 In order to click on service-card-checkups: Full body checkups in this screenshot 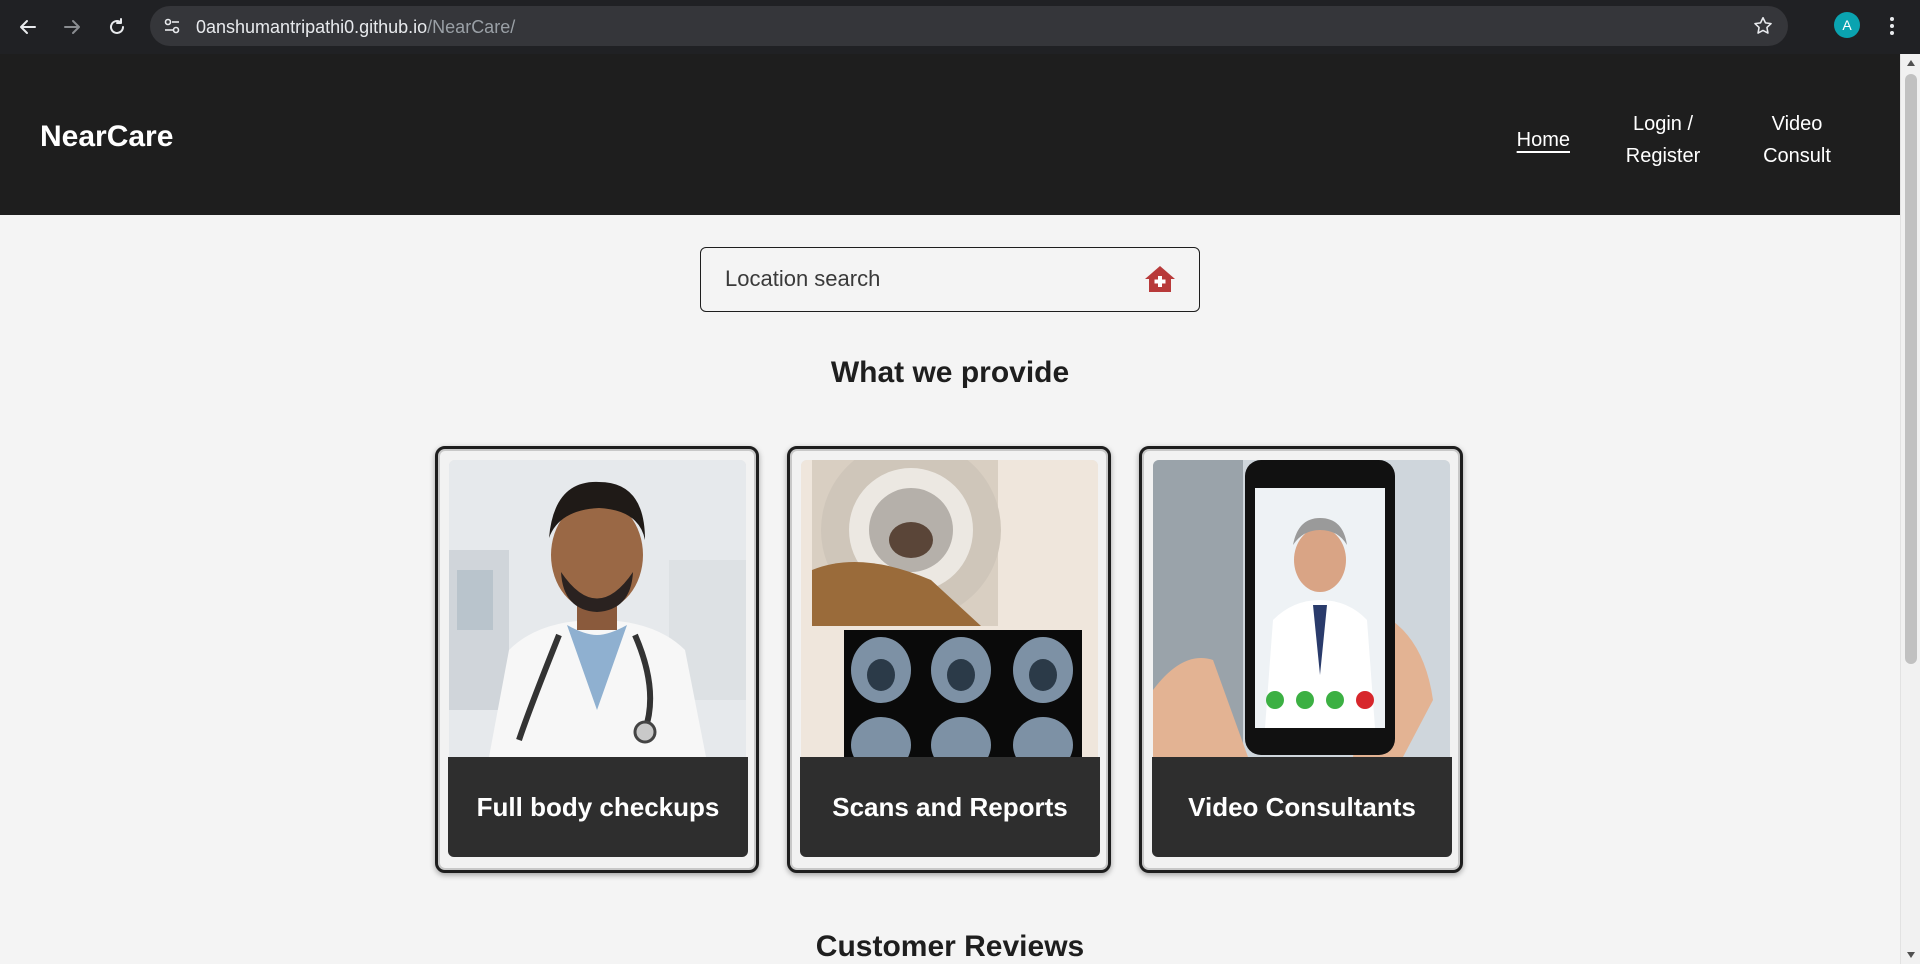, I will do `click(597, 659)`.